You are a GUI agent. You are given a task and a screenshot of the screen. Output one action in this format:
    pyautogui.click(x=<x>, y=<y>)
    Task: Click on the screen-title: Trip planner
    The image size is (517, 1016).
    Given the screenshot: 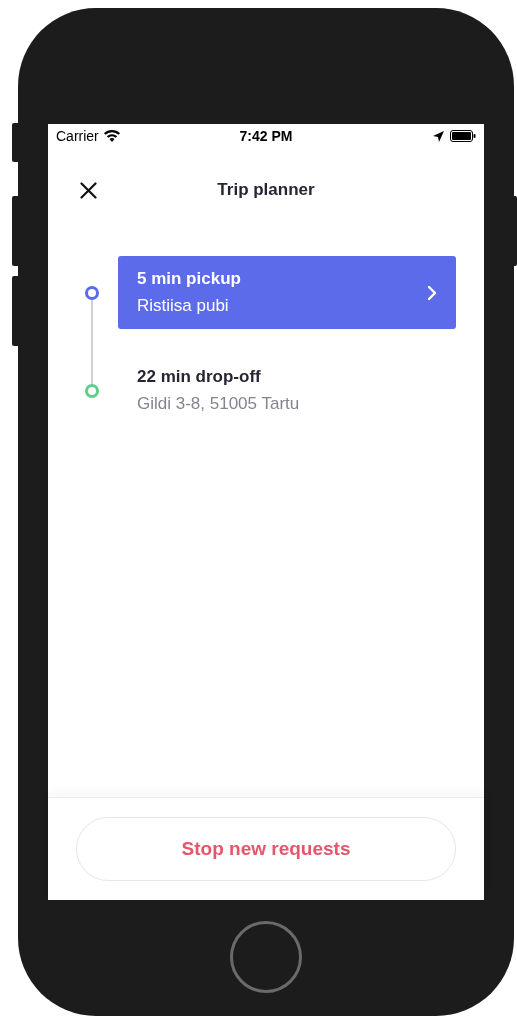 What is the action you would take?
    pyautogui.click(x=266, y=189)
    